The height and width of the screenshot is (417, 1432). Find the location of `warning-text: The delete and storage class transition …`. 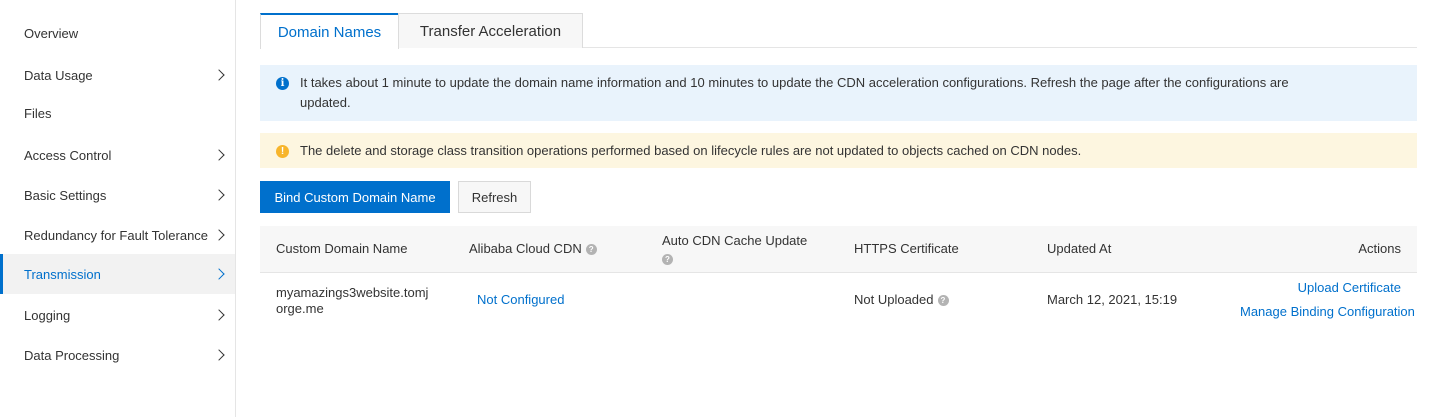

warning-text: The delete and storage class transition … is located at coordinates (691, 150).